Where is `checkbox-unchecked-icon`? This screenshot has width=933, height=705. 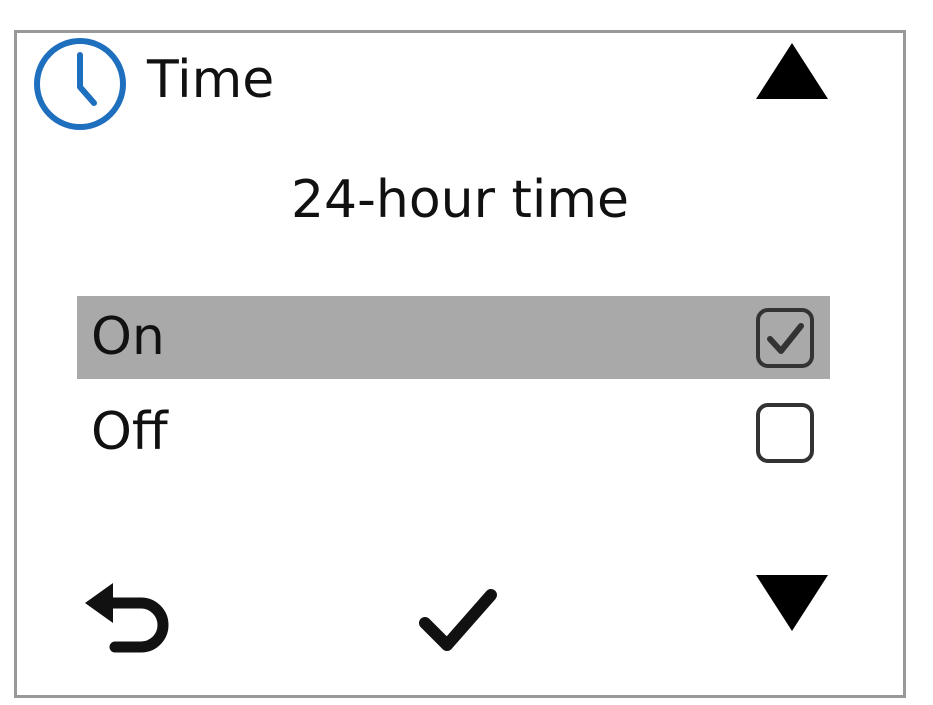 checkbox-unchecked-icon is located at coordinates (785, 433).